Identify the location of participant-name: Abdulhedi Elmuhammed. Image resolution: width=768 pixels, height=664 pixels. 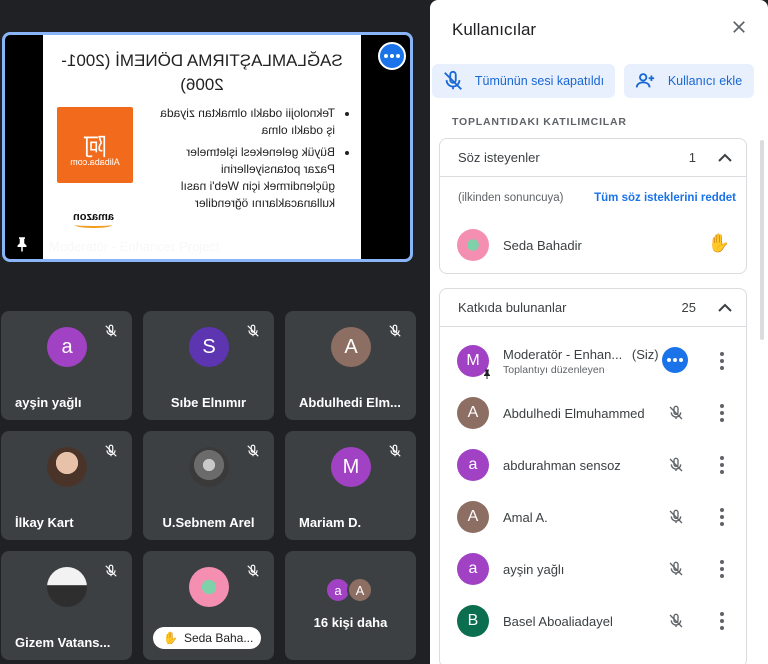
(574, 413).